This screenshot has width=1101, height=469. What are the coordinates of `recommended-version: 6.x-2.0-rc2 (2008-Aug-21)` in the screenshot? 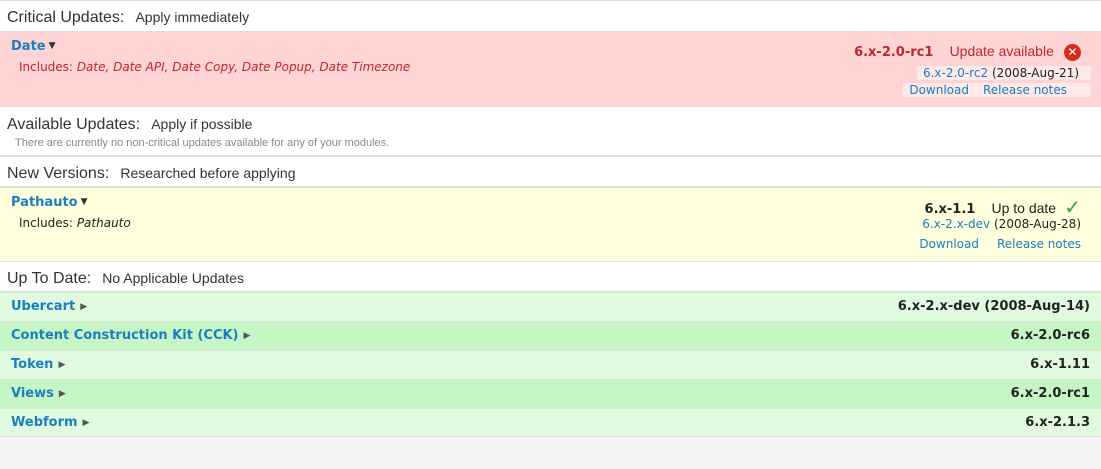 It's located at (1003, 73).